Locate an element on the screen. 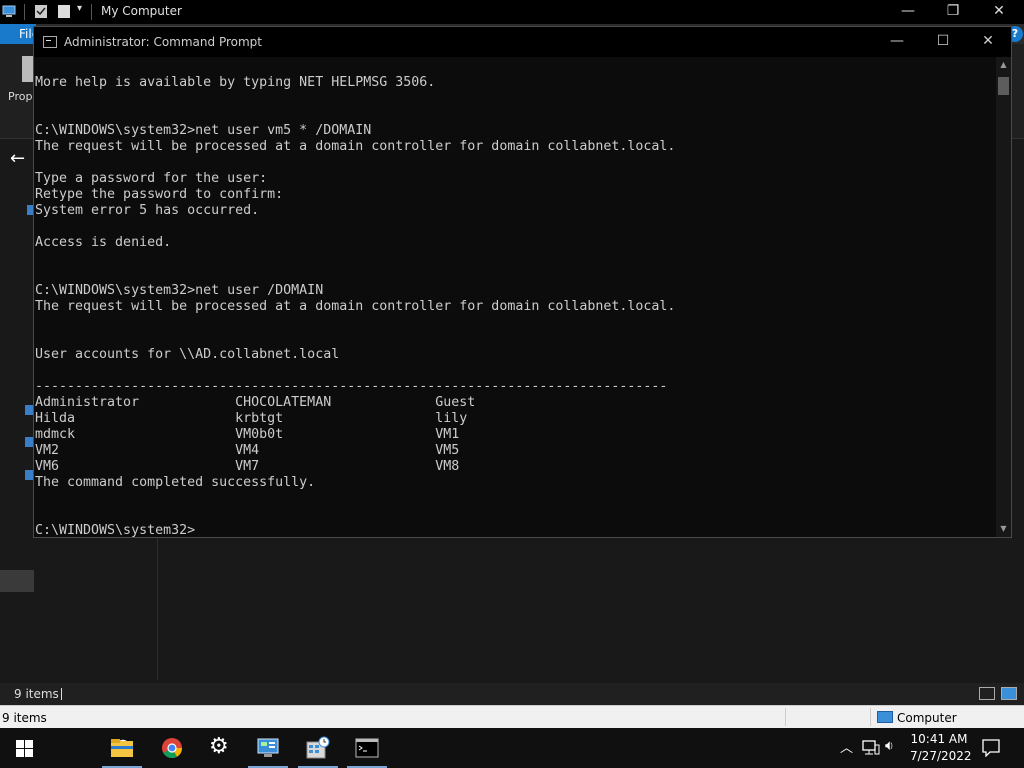  console-icon is located at coordinates (50, 42).